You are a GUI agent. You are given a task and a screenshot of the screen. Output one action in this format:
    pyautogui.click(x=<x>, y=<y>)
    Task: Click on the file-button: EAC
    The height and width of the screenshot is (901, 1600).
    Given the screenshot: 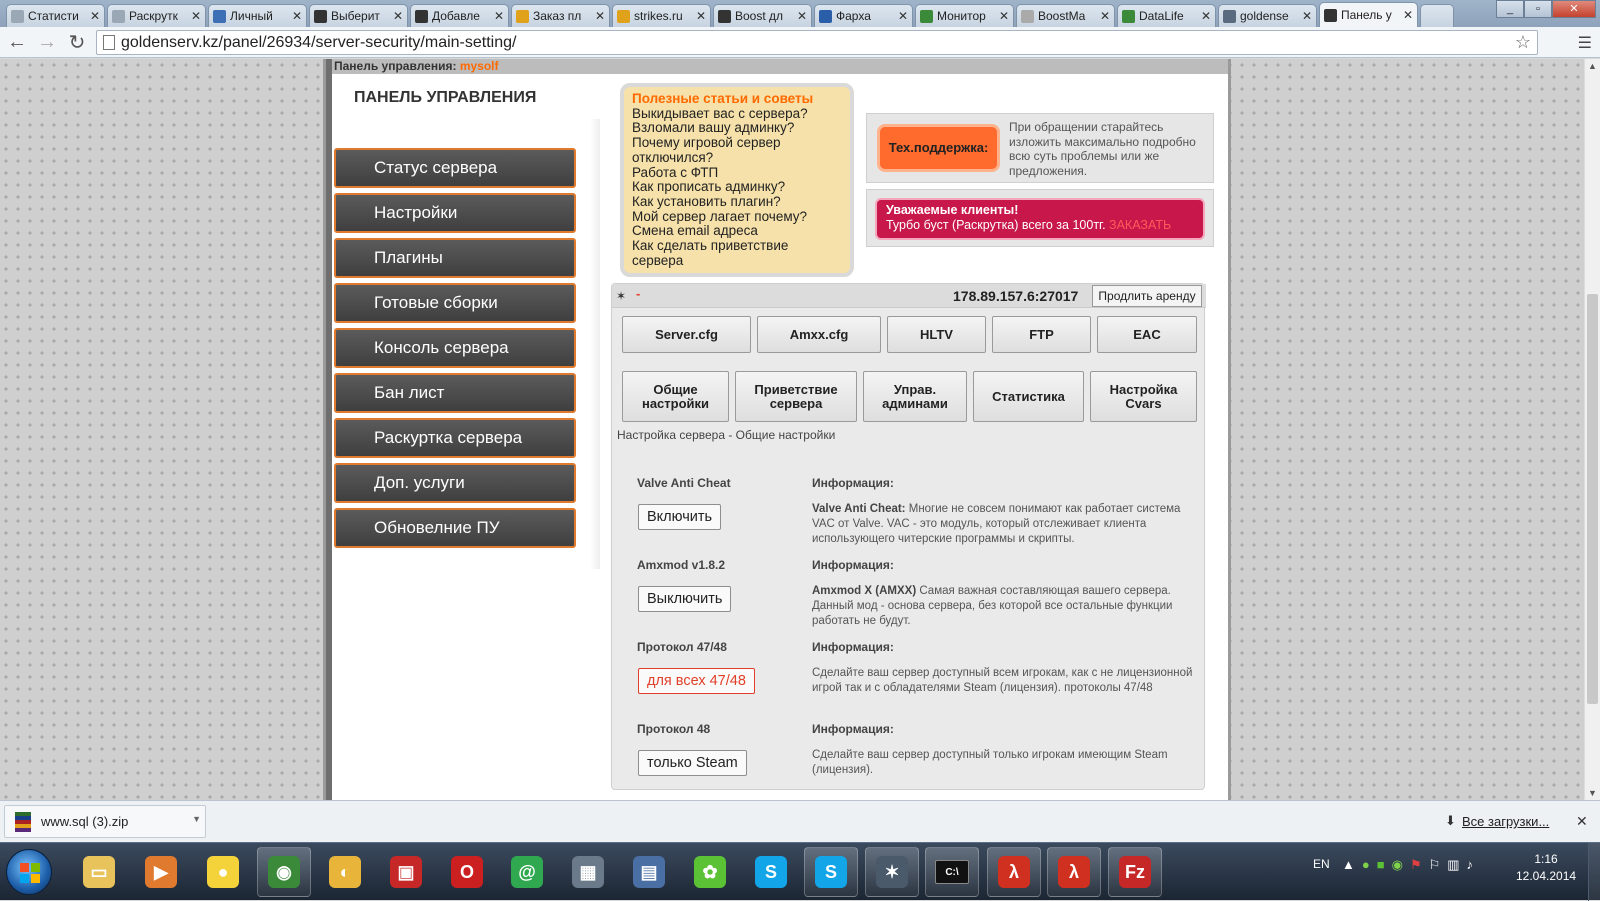 What is the action you would take?
    pyautogui.click(x=1147, y=334)
    